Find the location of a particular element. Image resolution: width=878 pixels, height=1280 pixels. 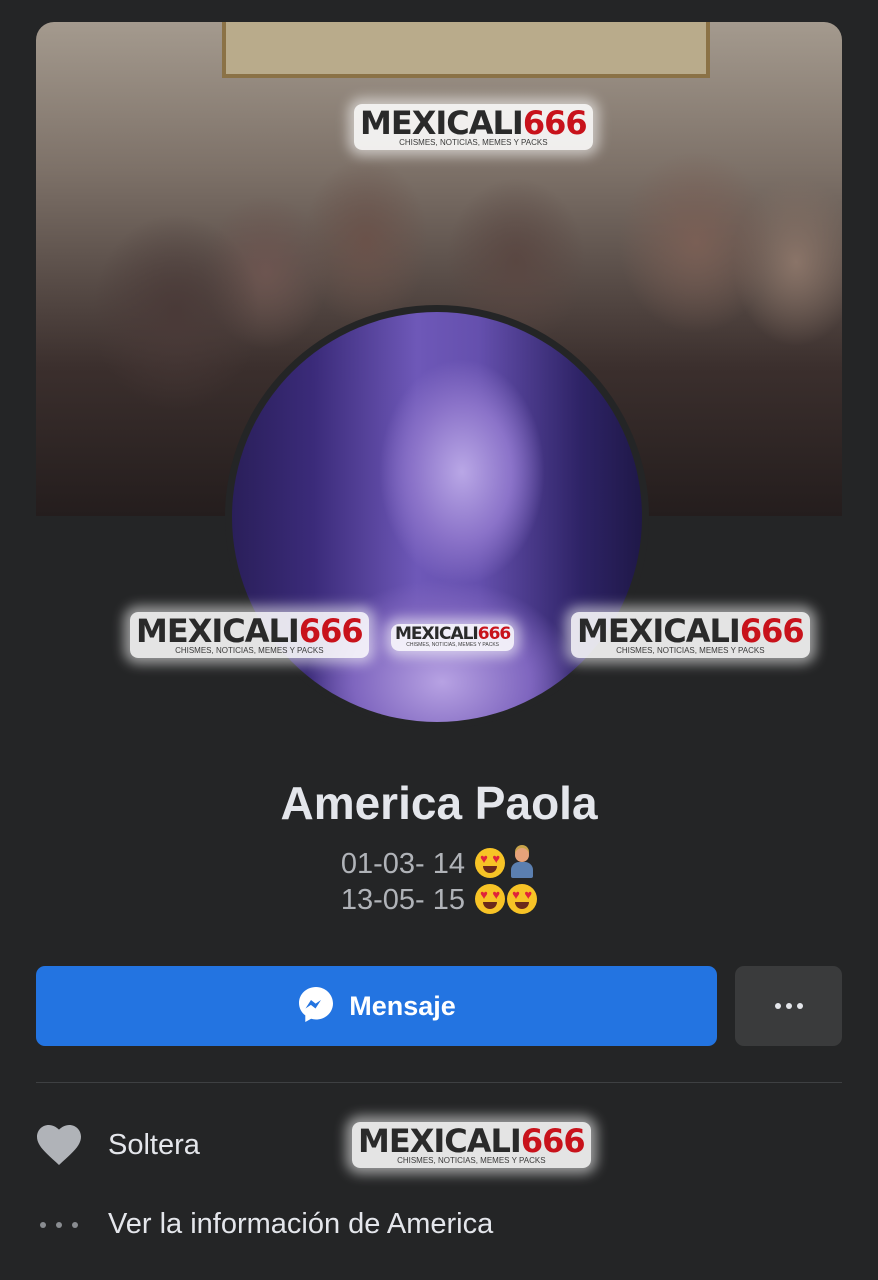

messenger-icon is located at coordinates (316, 1006).